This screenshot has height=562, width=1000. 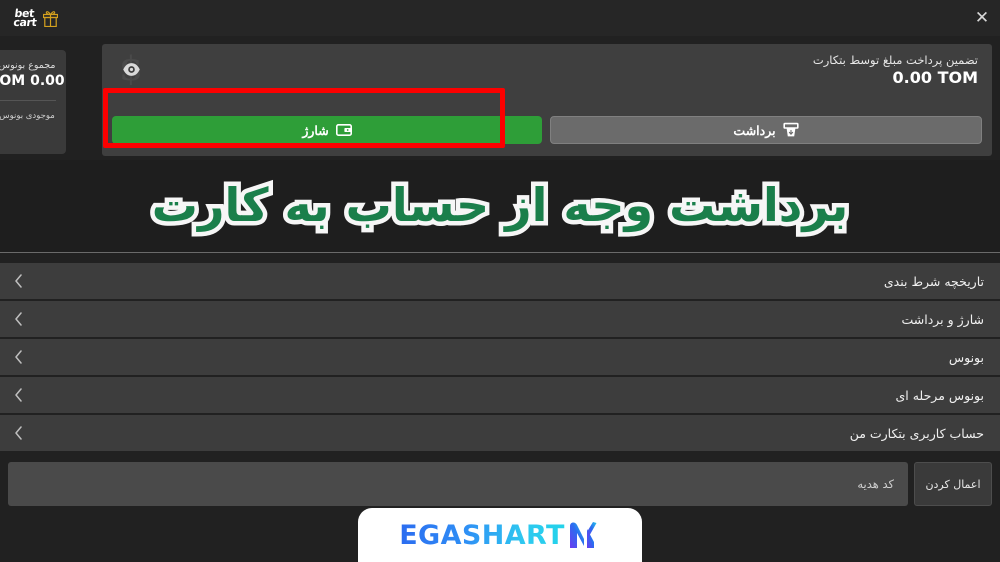 What do you see at coordinates (953, 484) in the screenshot?
I see `gift-code-apply-button: اعمال کردن` at bounding box center [953, 484].